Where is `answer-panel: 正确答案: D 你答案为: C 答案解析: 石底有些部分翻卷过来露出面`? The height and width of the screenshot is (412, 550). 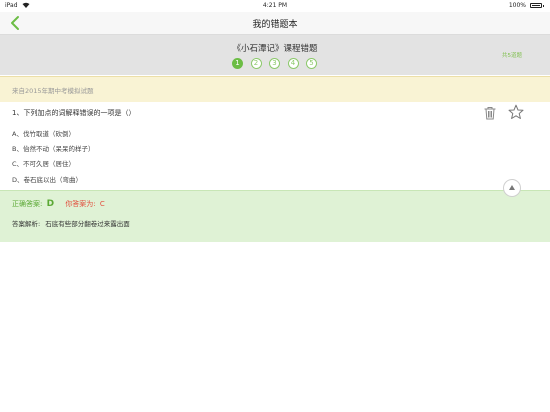 answer-panel: 正确答案: D 你答案为: C 答案解析: 石底有些部分翻卷过来露出面 is located at coordinates (275, 216).